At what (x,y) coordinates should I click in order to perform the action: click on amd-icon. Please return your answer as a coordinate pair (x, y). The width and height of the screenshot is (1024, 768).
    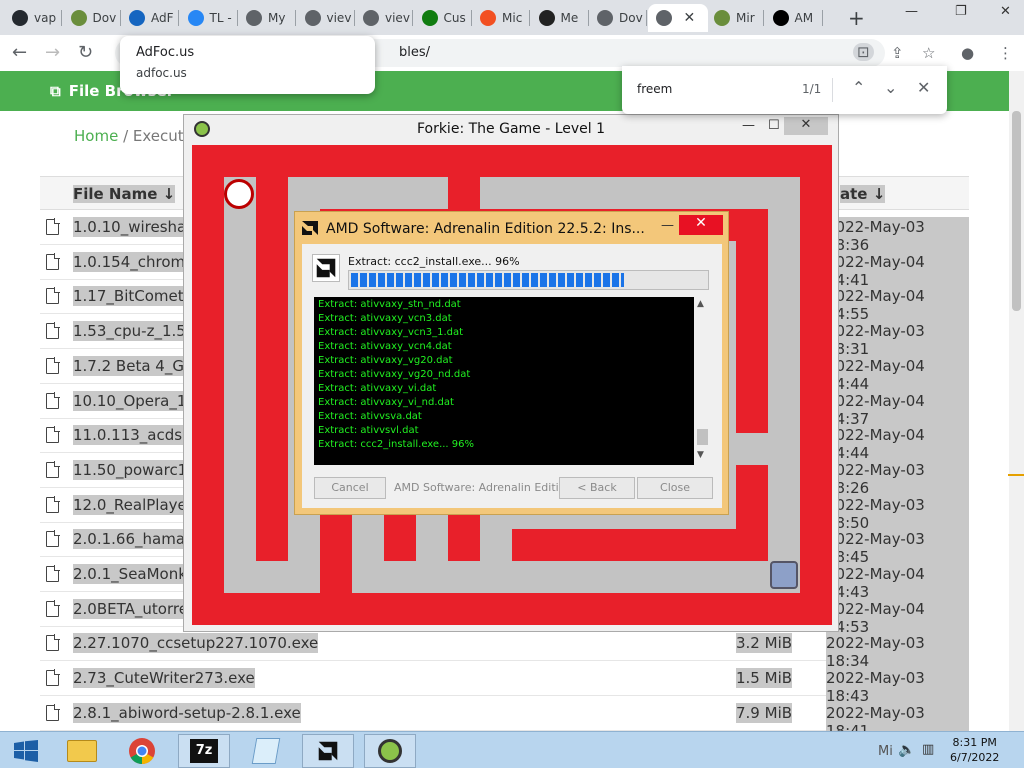
    Looking at the image, I should click on (328, 751).